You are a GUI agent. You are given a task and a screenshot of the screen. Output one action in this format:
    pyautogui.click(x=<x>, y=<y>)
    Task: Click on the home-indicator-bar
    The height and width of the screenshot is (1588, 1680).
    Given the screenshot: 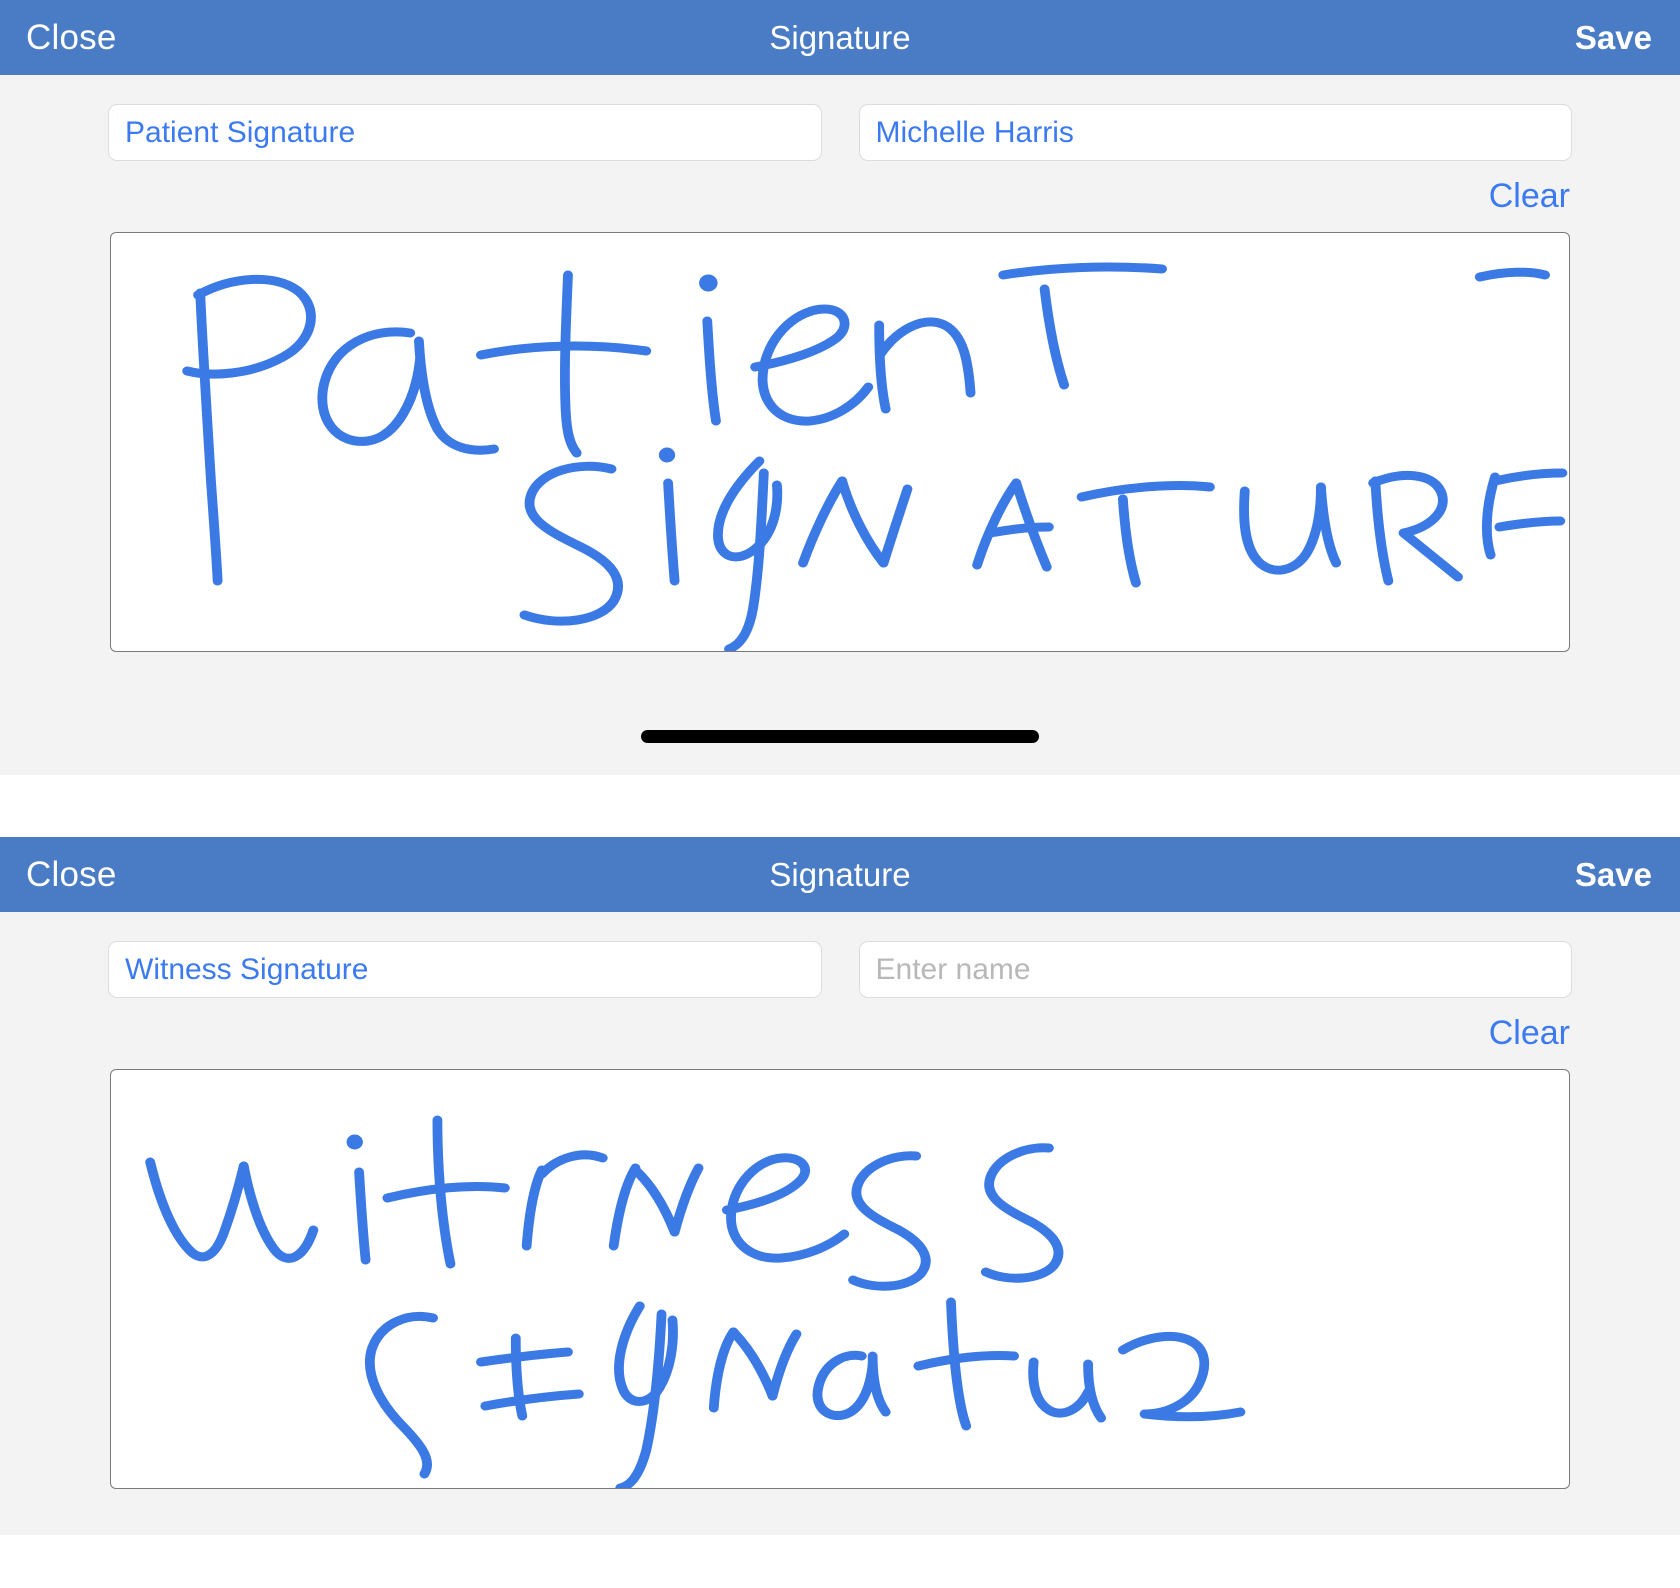 What is the action you would take?
    pyautogui.click(x=840, y=736)
    